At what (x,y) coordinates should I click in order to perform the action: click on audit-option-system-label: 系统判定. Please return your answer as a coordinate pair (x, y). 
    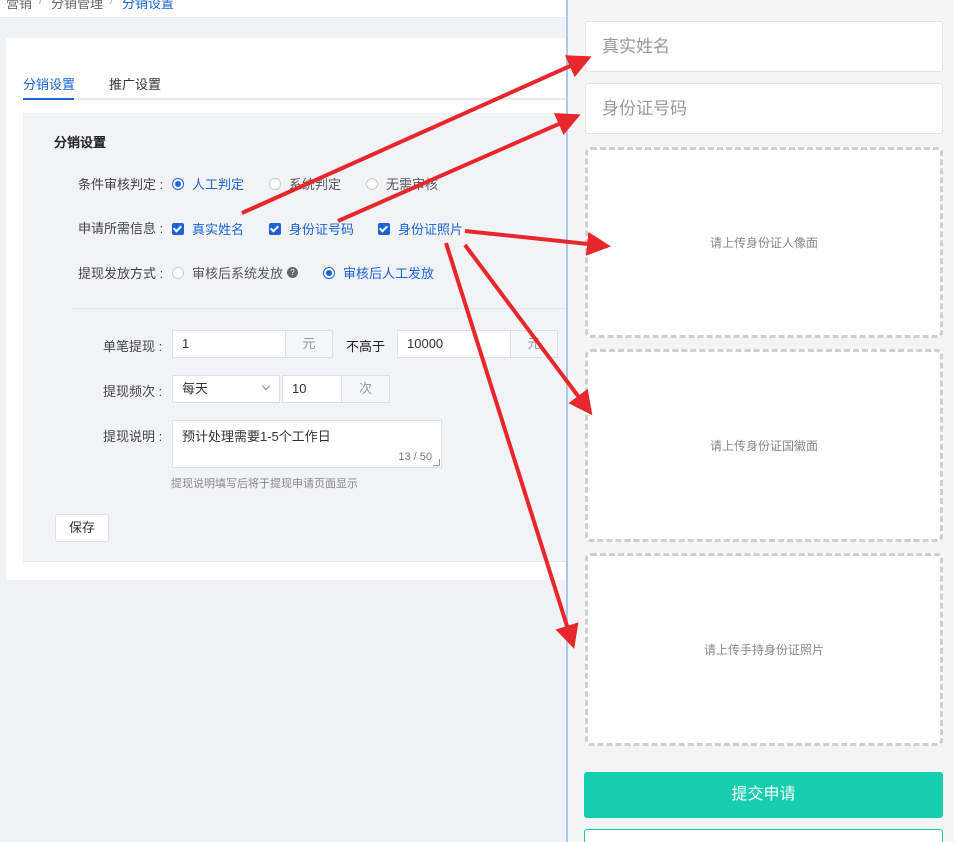
    Looking at the image, I should click on (315, 184).